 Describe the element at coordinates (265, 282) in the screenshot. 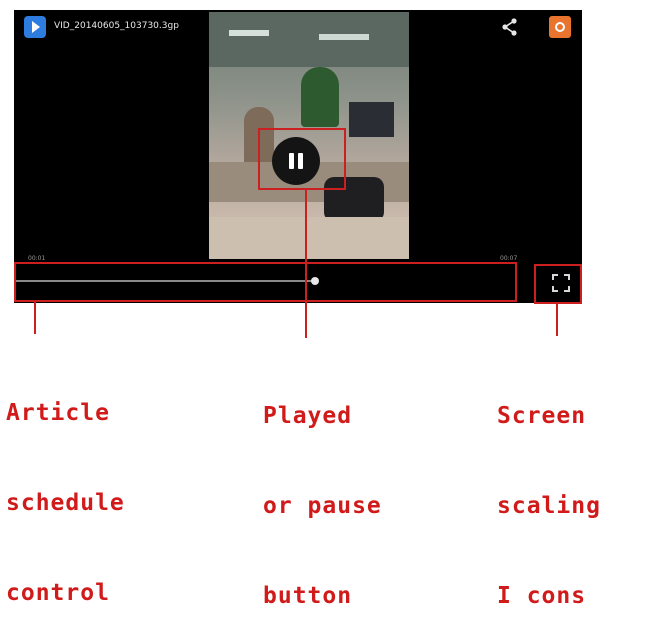

I see `progress-bar-highlight` at that location.